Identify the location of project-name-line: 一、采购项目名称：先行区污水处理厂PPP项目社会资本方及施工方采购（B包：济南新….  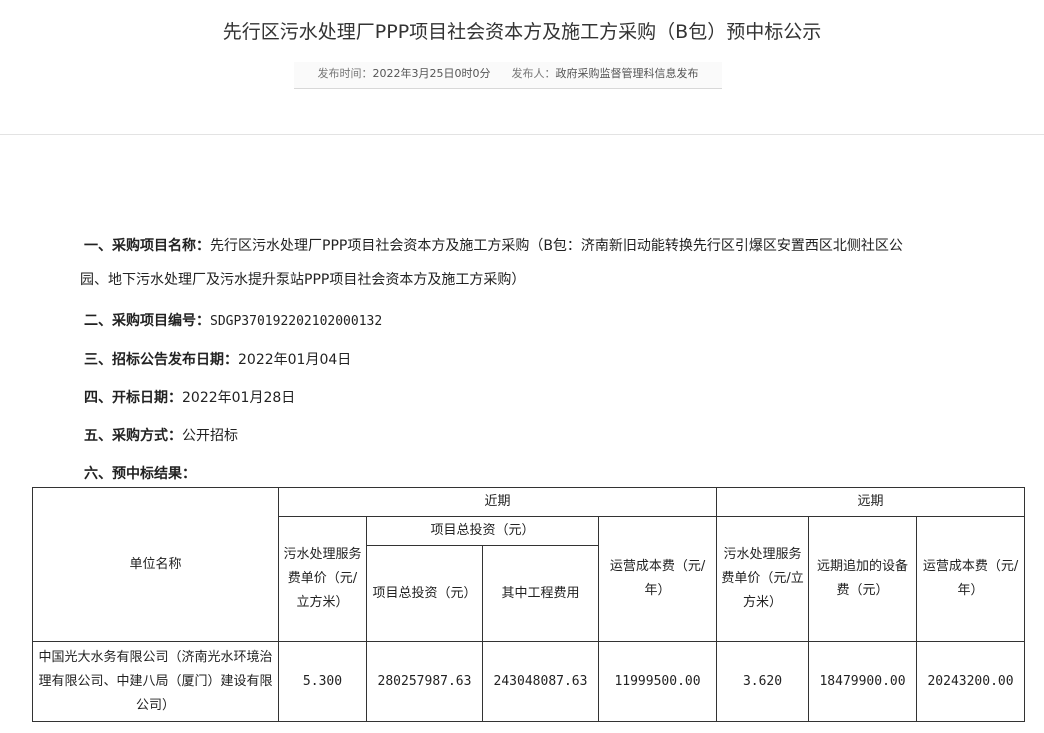
(493, 246).